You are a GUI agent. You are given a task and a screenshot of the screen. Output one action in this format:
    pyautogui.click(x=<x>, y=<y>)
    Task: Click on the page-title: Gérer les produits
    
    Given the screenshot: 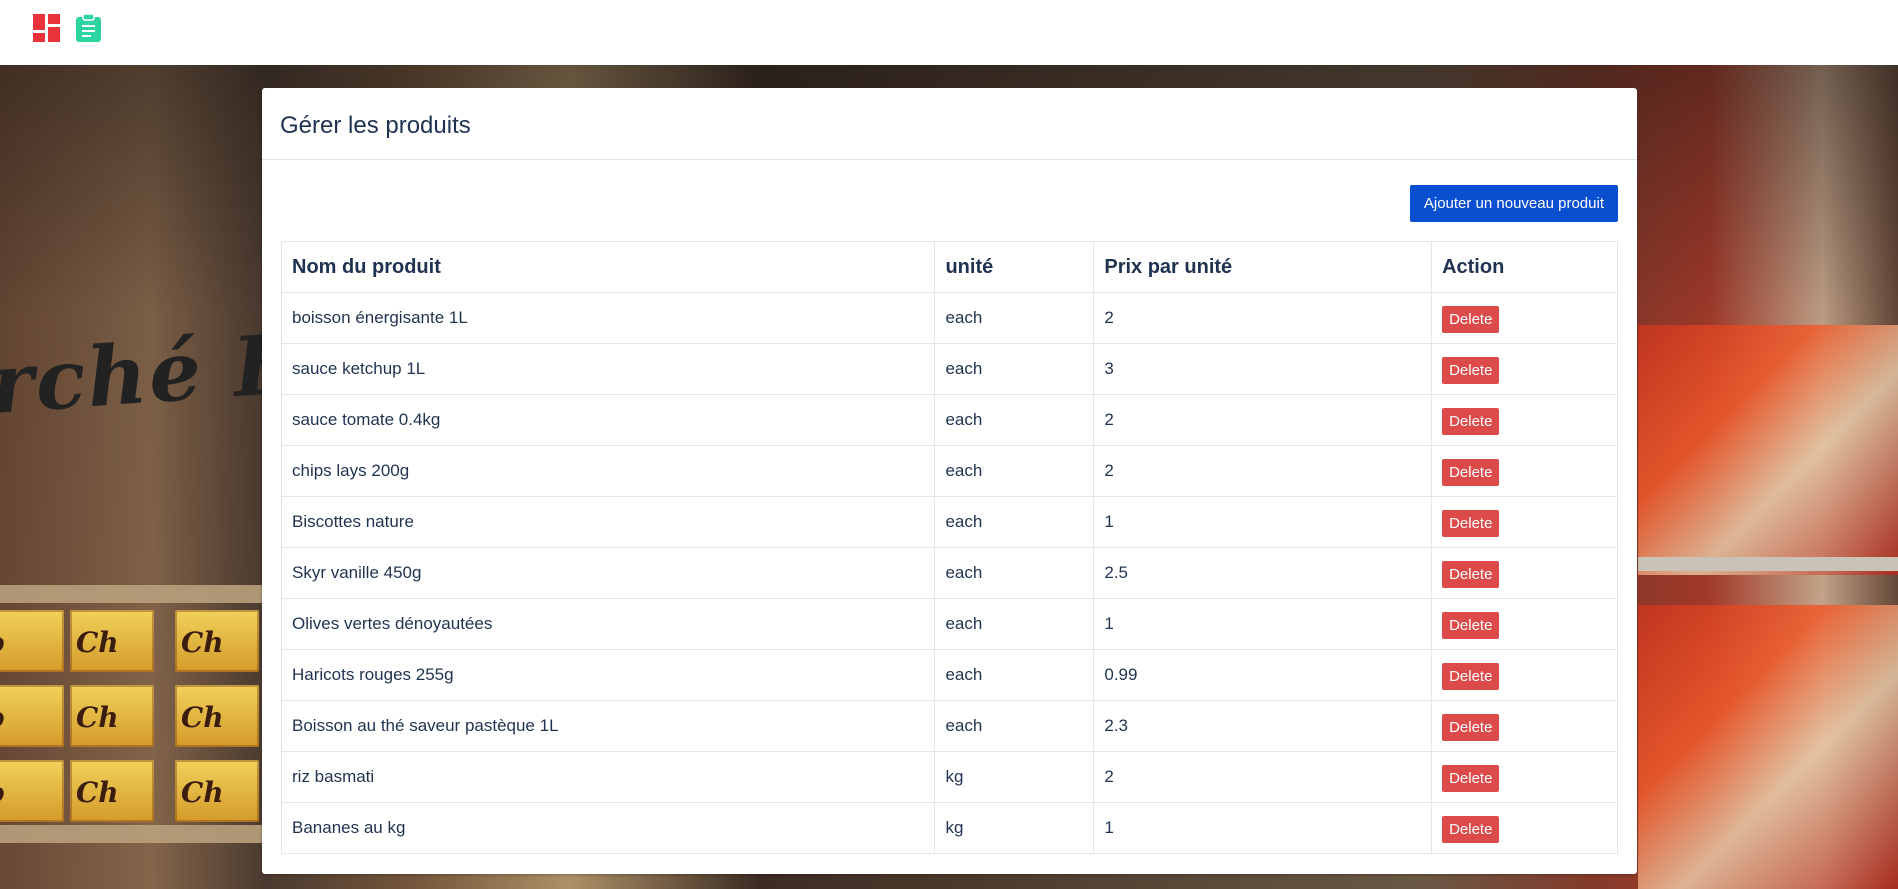 What is the action you would take?
    pyautogui.click(x=375, y=125)
    